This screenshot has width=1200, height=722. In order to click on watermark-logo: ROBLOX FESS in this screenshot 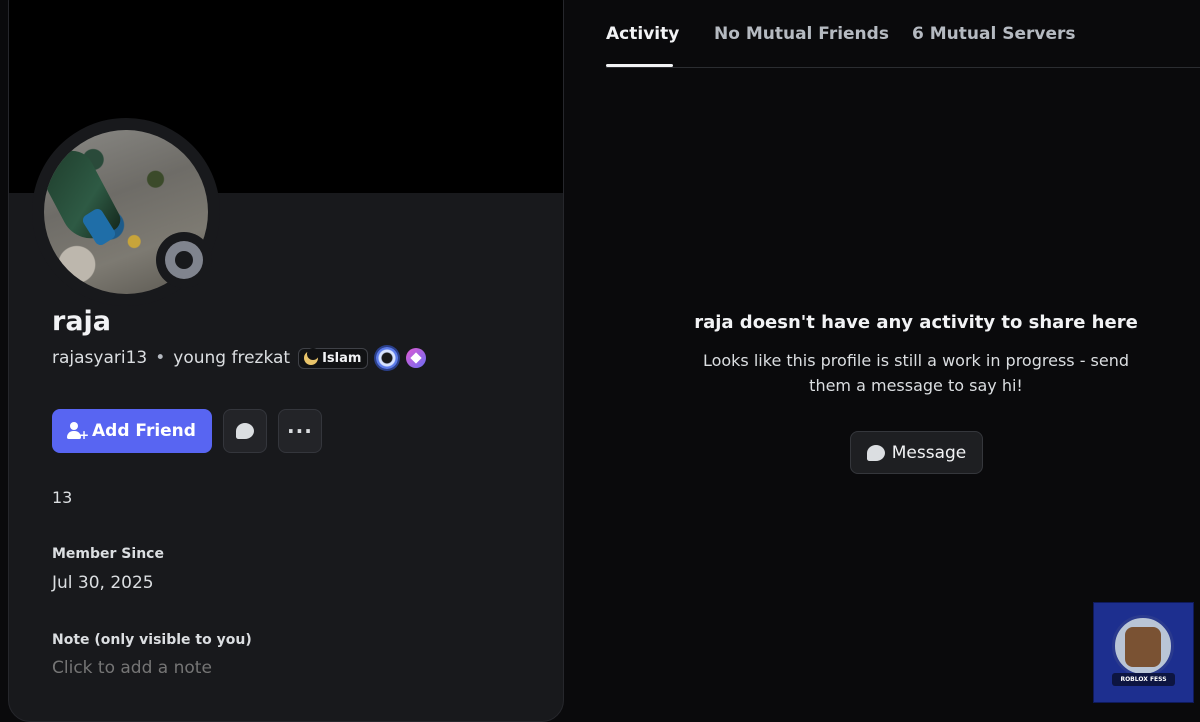, I will do `click(1143, 652)`.